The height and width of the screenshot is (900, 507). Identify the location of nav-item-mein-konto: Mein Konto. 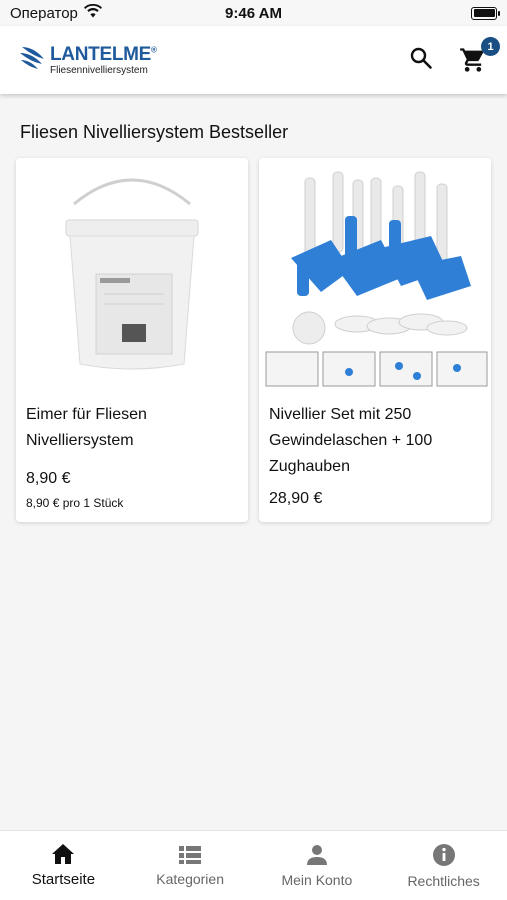
(317, 865).